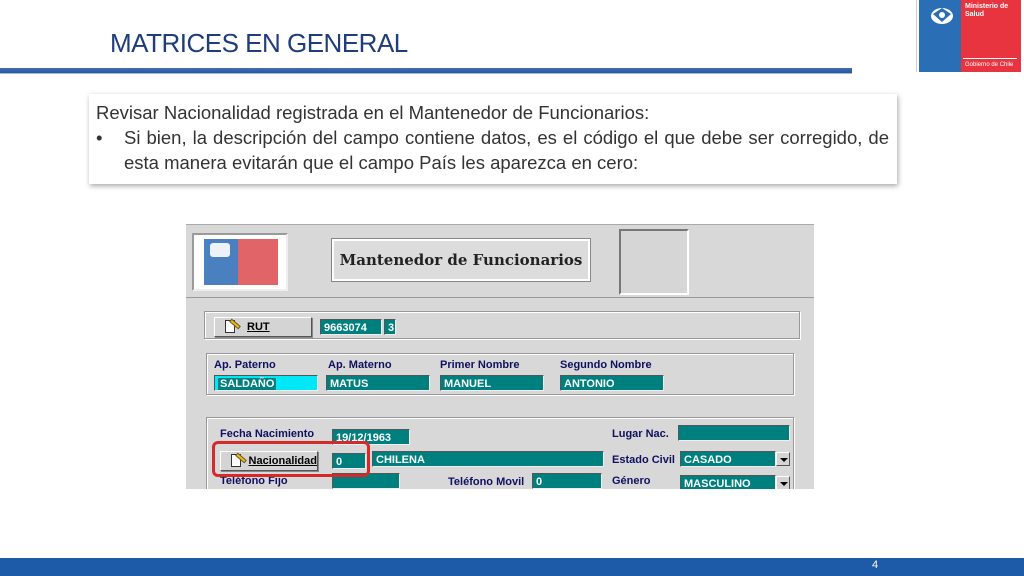 Image resolution: width=1024 pixels, height=576 pixels. I want to click on genero-label: Género, so click(631, 481).